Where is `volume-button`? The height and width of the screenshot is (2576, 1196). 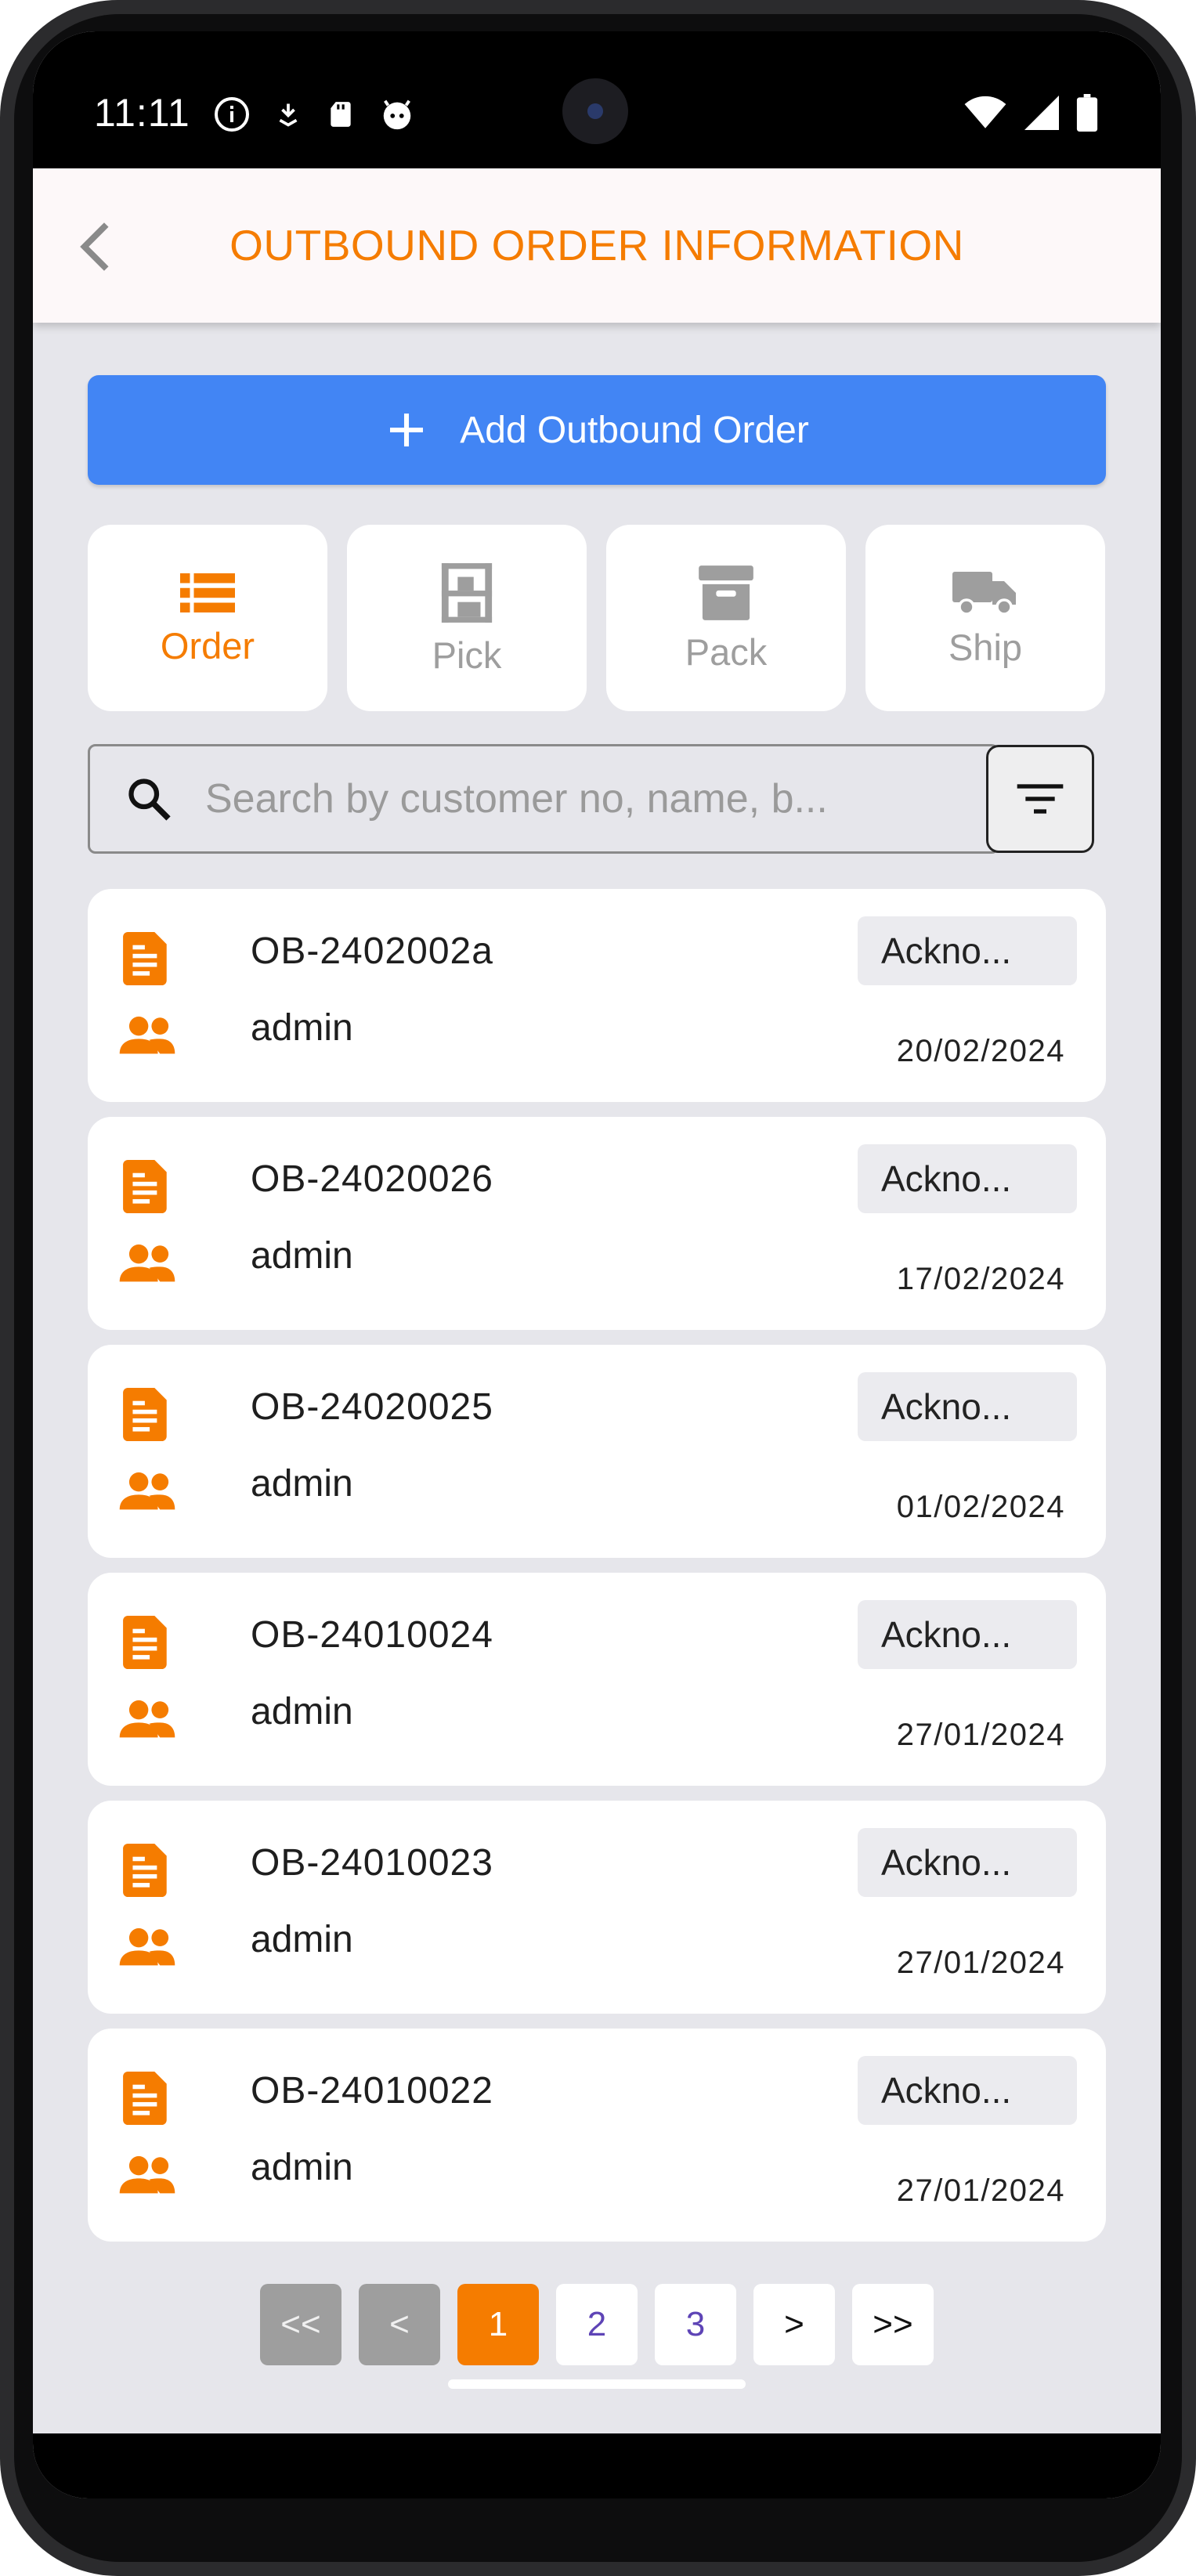 volume-button is located at coordinates (1194, 1135).